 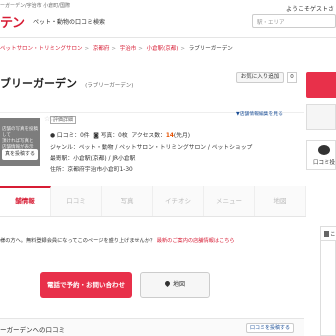 I want to click on access-label: アクセス数：, so click(x=148, y=136).